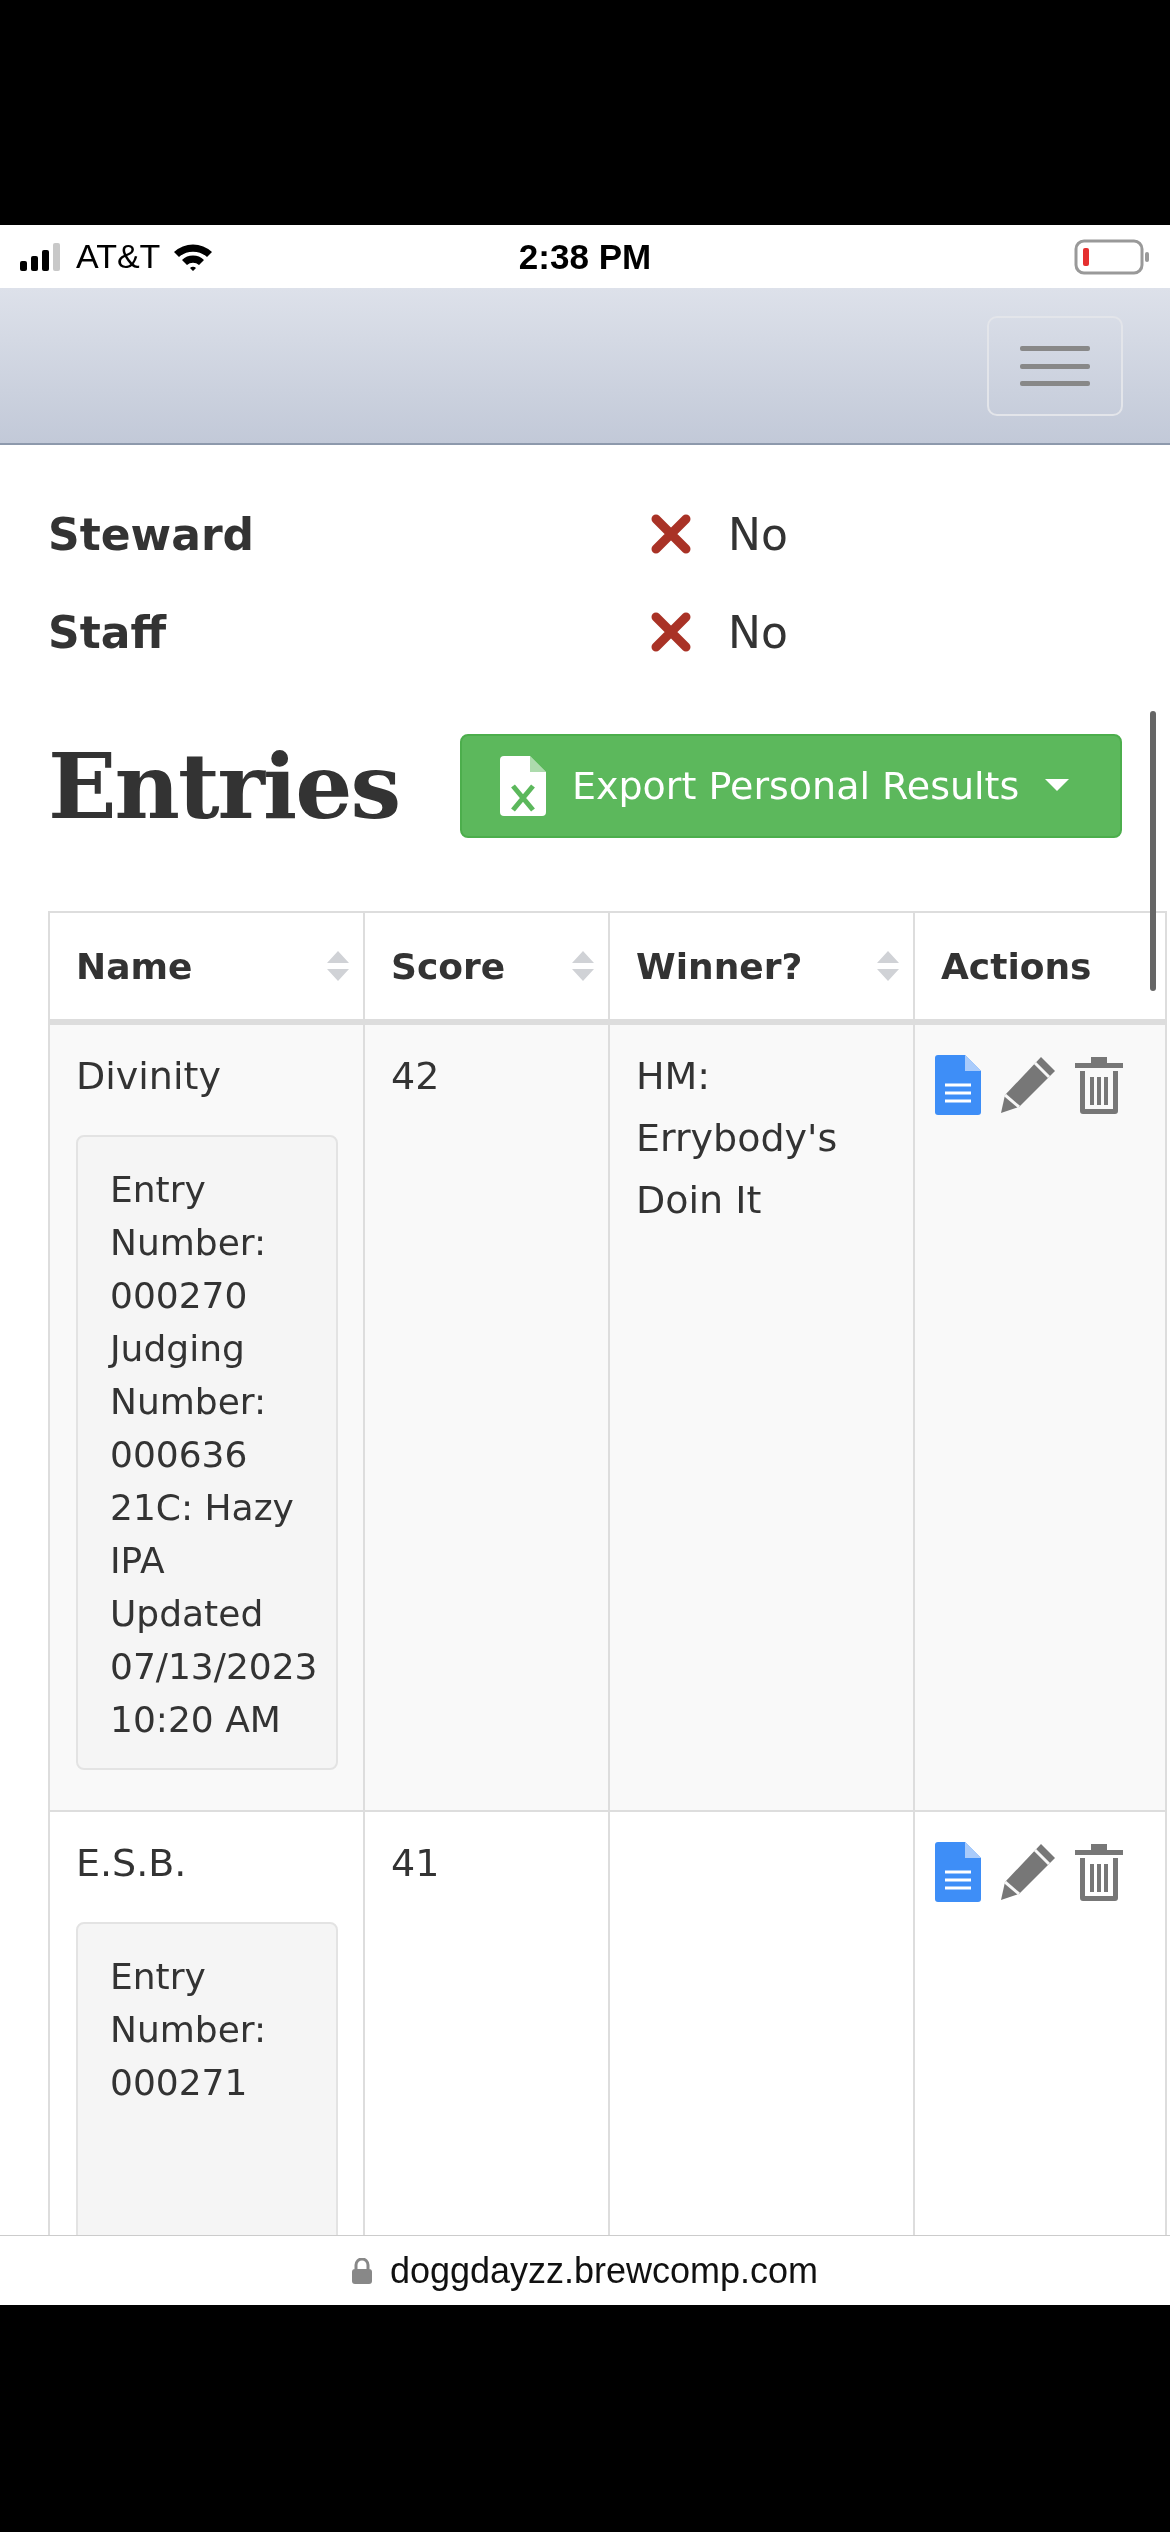 The image size is (1170, 2532). Describe the element at coordinates (486, 967) in the screenshot. I see `column-header: Score` at that location.